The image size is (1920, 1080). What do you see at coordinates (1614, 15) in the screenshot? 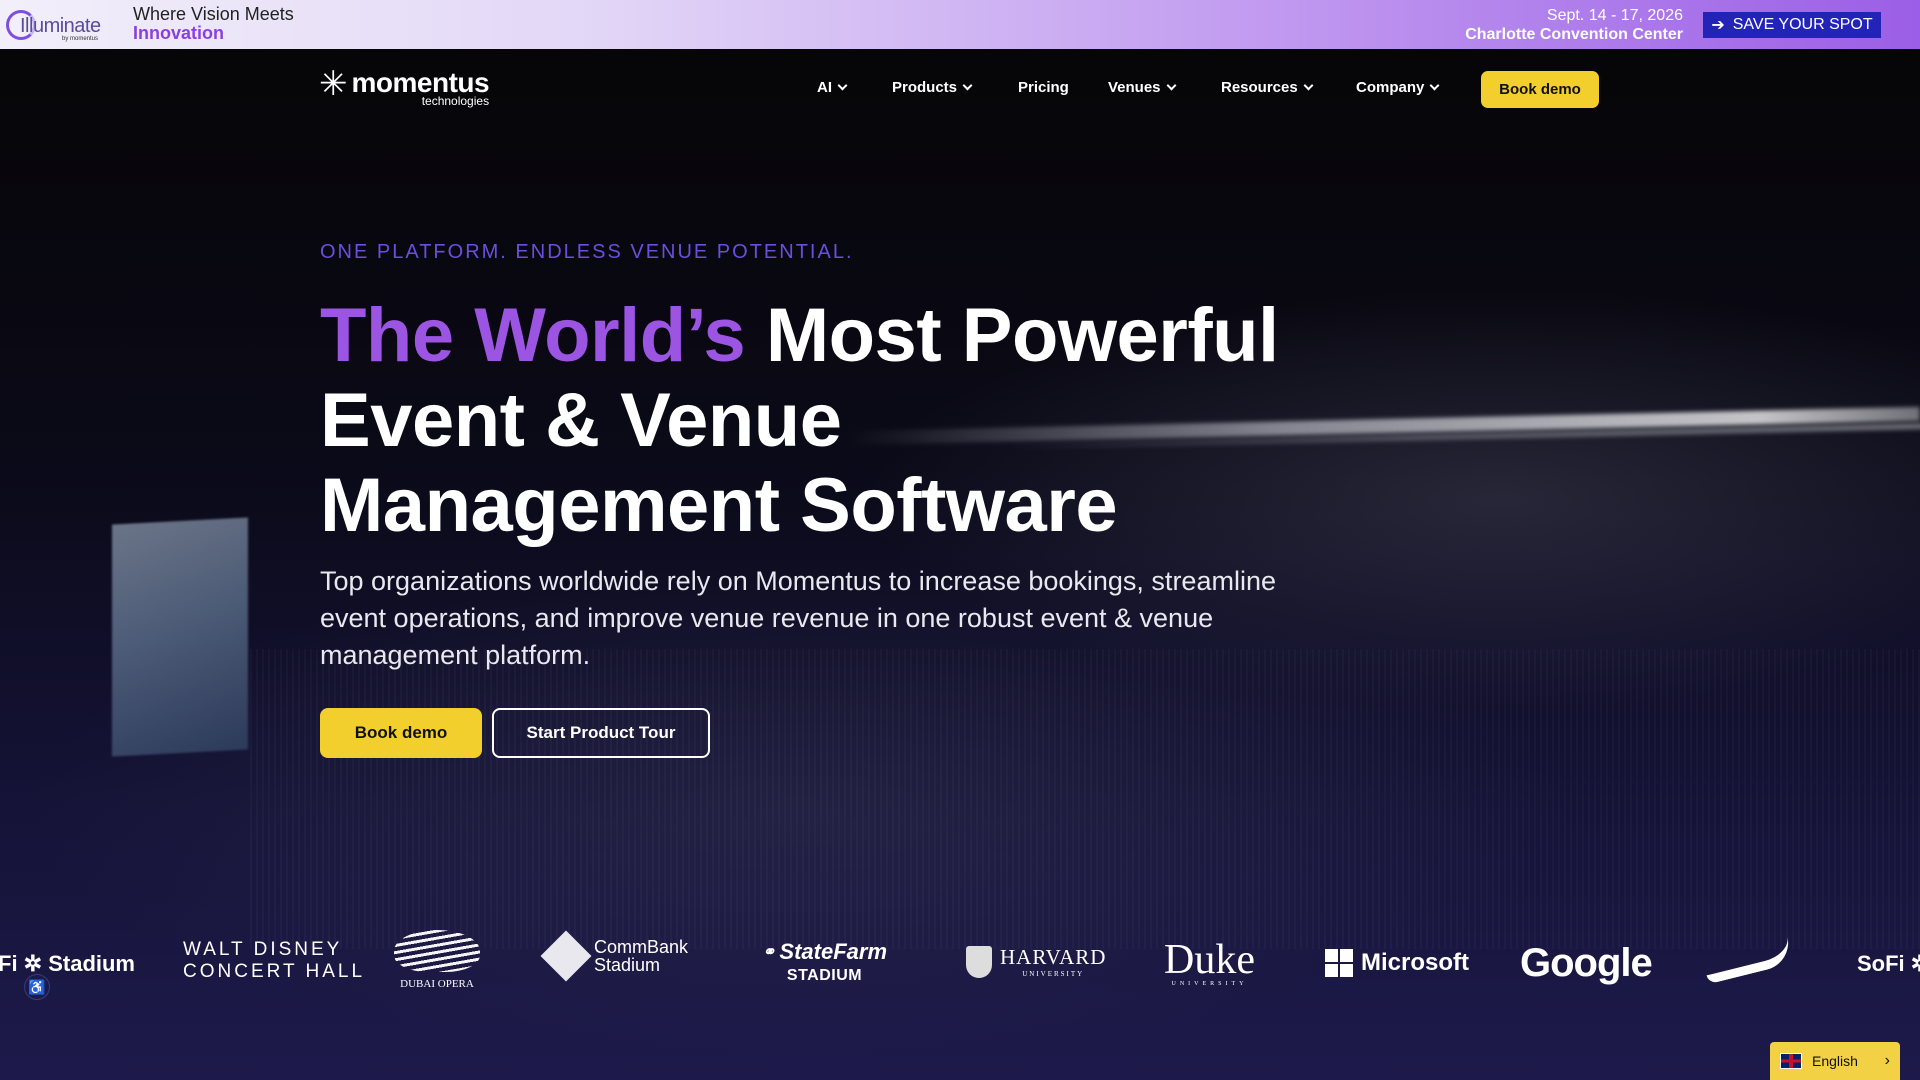
I see `event-date: Sept. 14 - 17, 2026` at bounding box center [1614, 15].